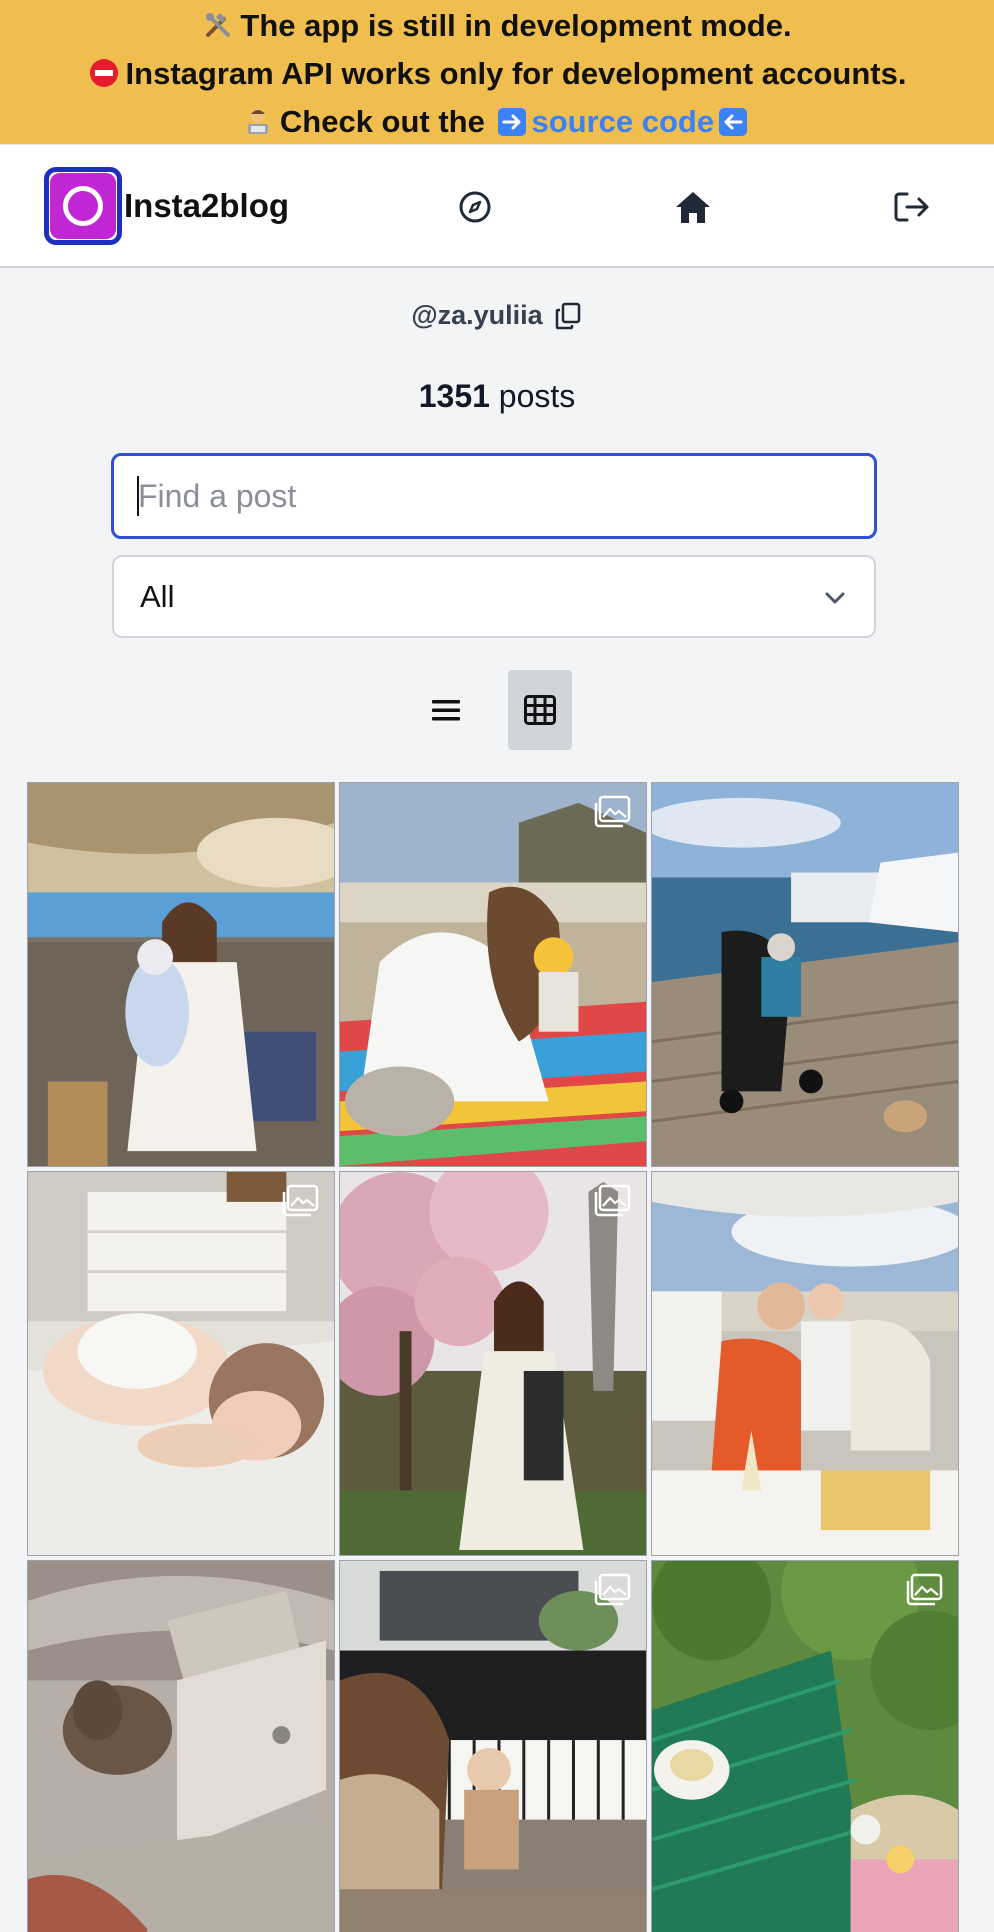 The width and height of the screenshot is (994, 1932). I want to click on search-input, so click(494, 496).